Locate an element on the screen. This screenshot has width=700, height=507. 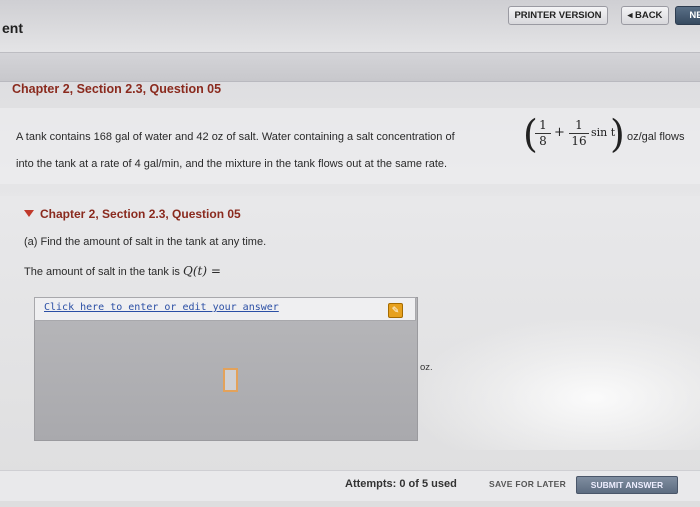
back-button: ◂ BACK is located at coordinates (645, 15).